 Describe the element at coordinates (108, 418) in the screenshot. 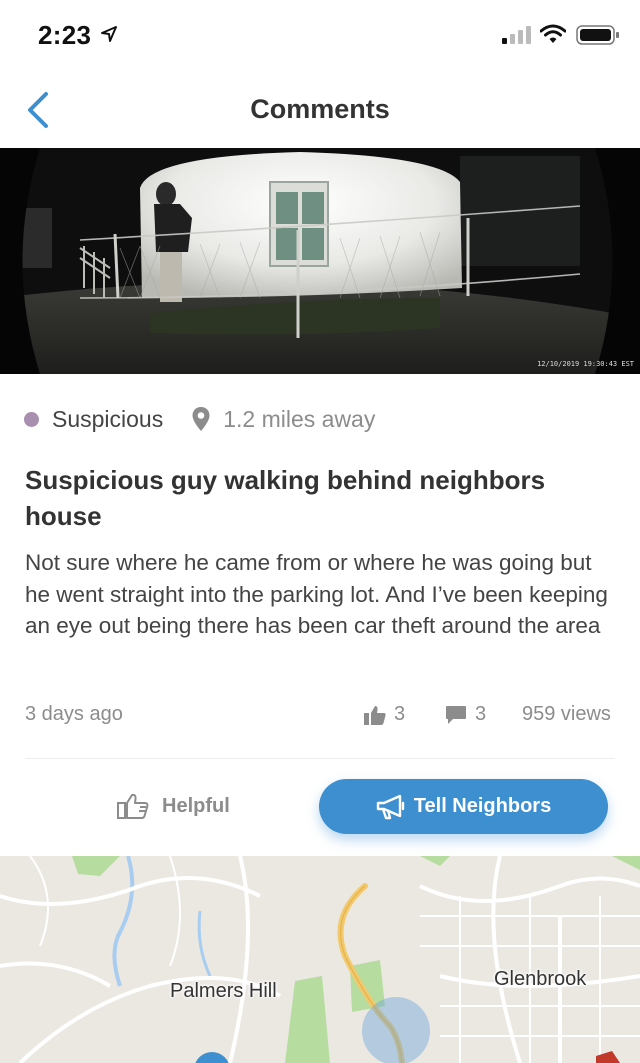

I see `category-label: Suspicious` at that location.